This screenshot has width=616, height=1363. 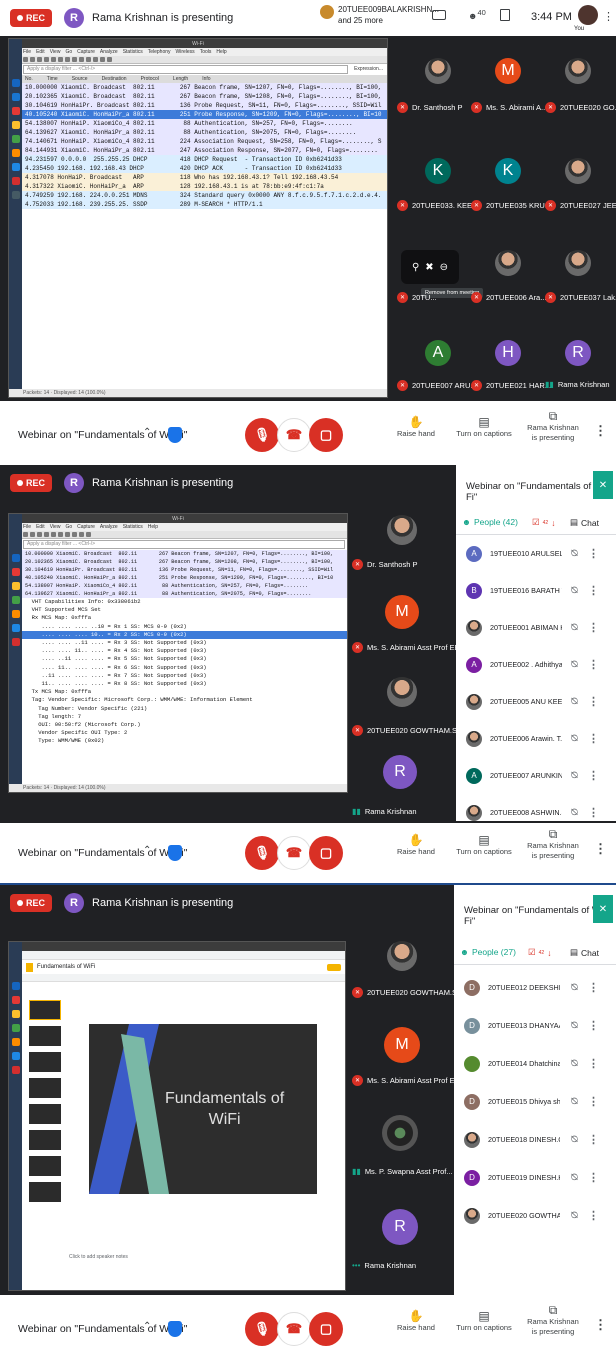 What do you see at coordinates (535, 1101) in the screenshot?
I see `people-row: D 20TUEE015 Dhivya shri T ⦰ ⋮` at bounding box center [535, 1101].